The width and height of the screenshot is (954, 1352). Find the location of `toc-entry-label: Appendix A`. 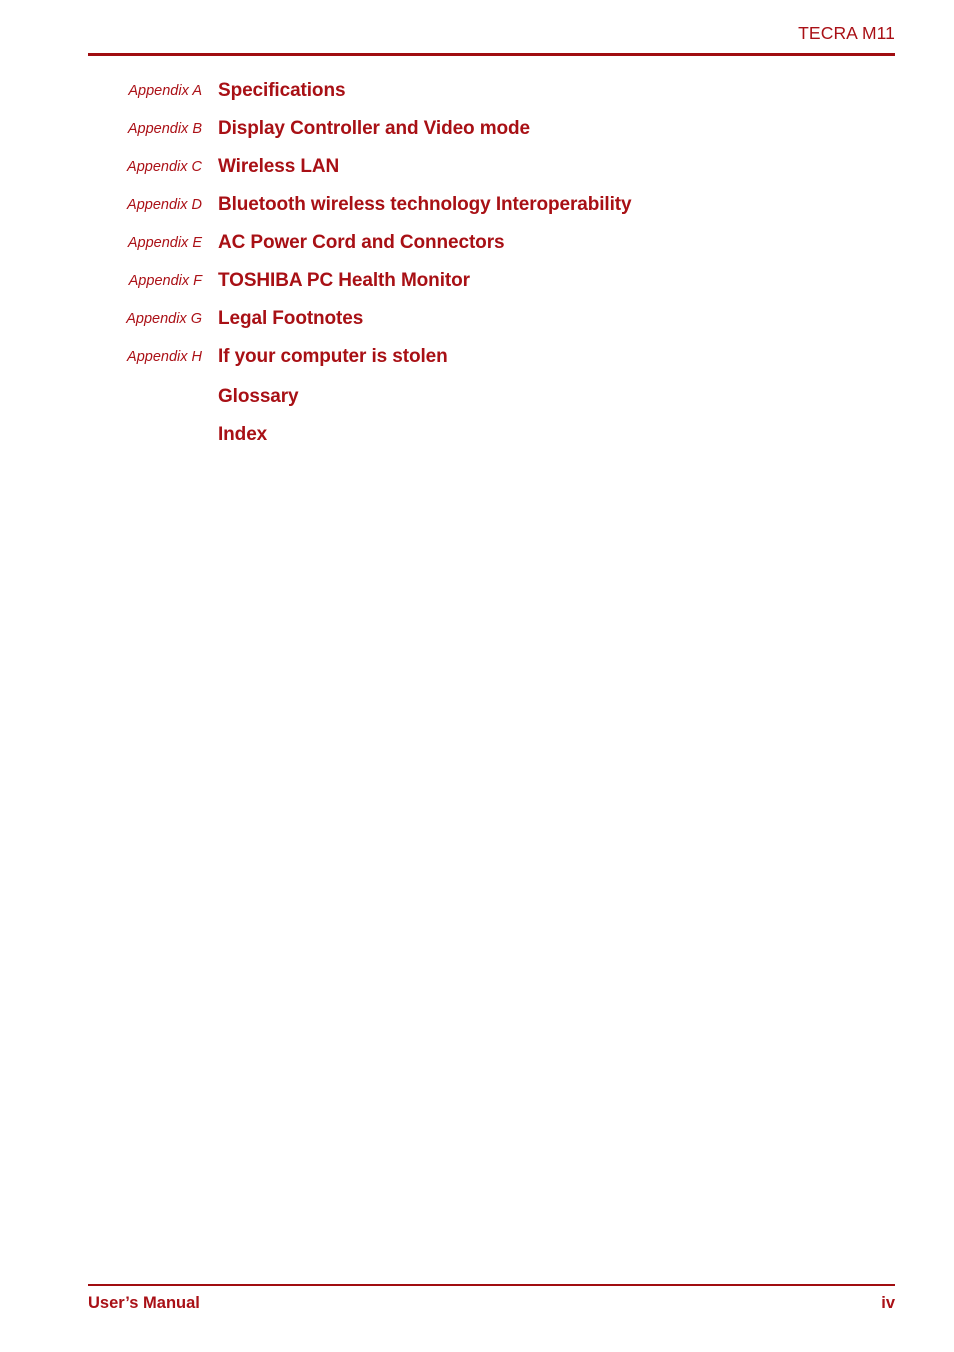

toc-entry-label: Appendix A is located at coordinates (165, 91).